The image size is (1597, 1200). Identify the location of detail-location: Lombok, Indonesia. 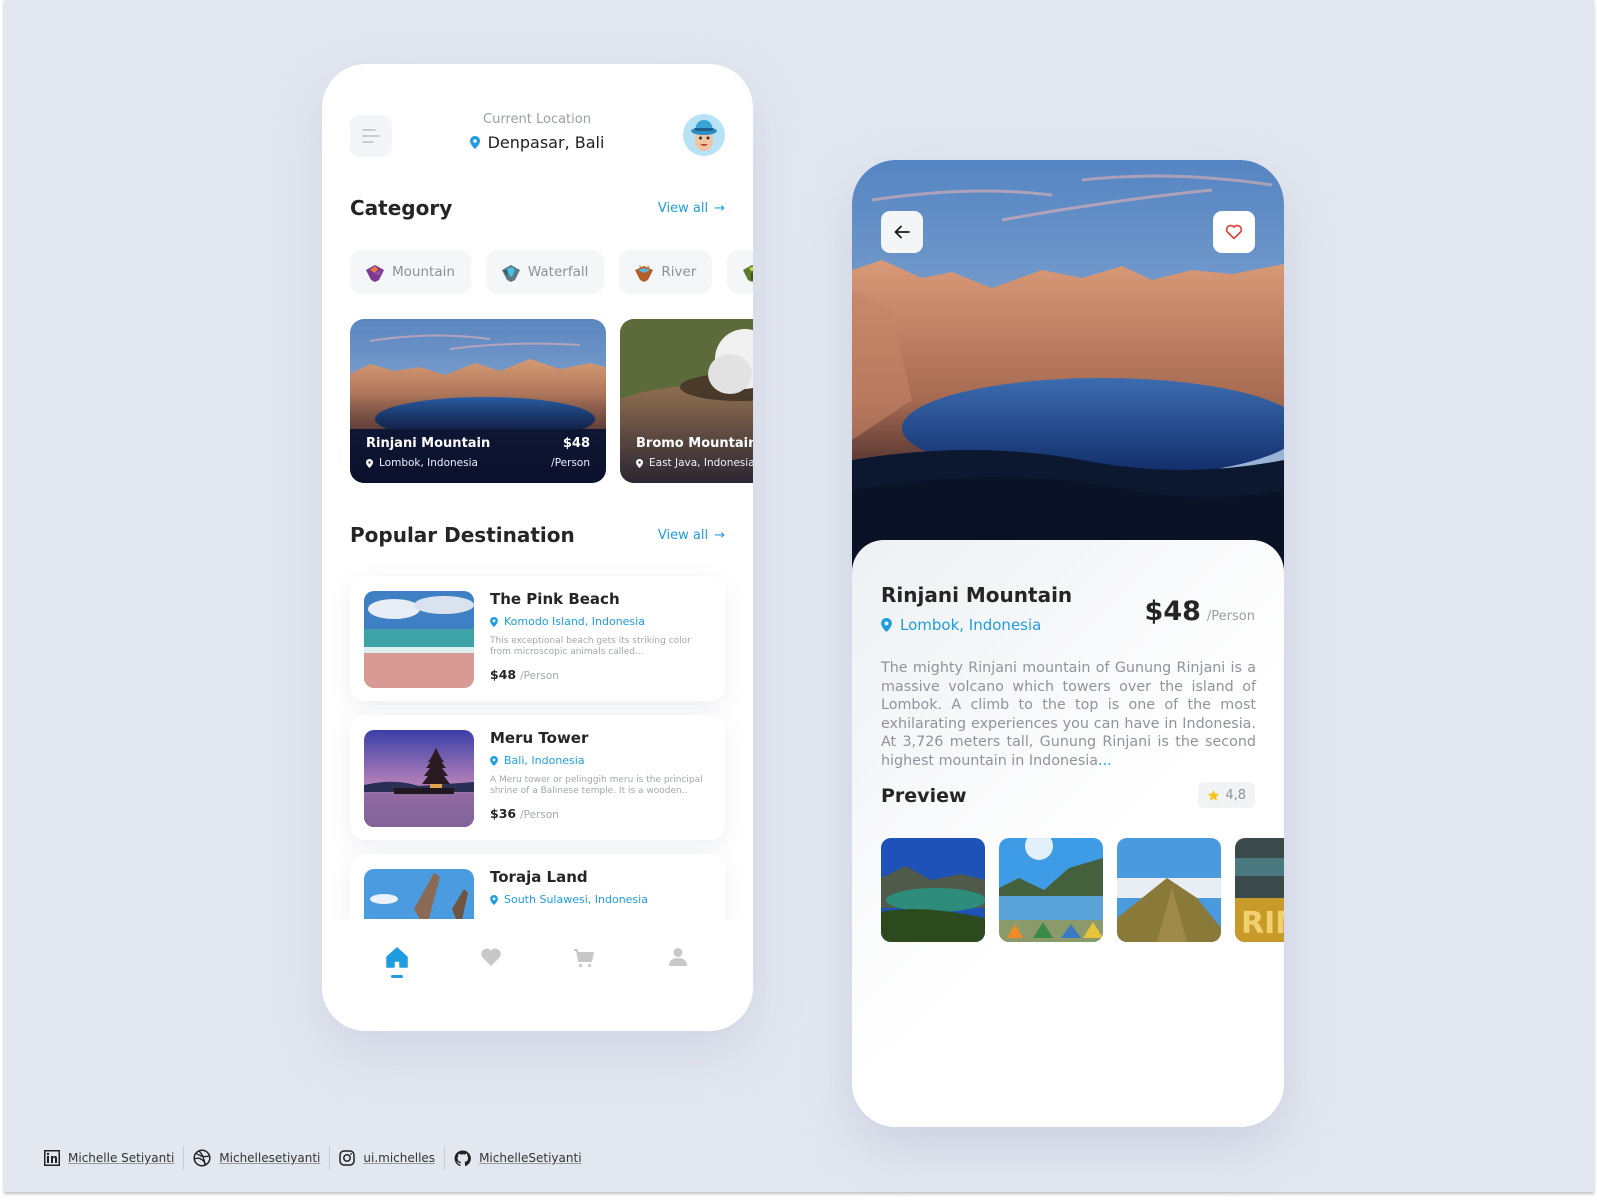
(961, 625).